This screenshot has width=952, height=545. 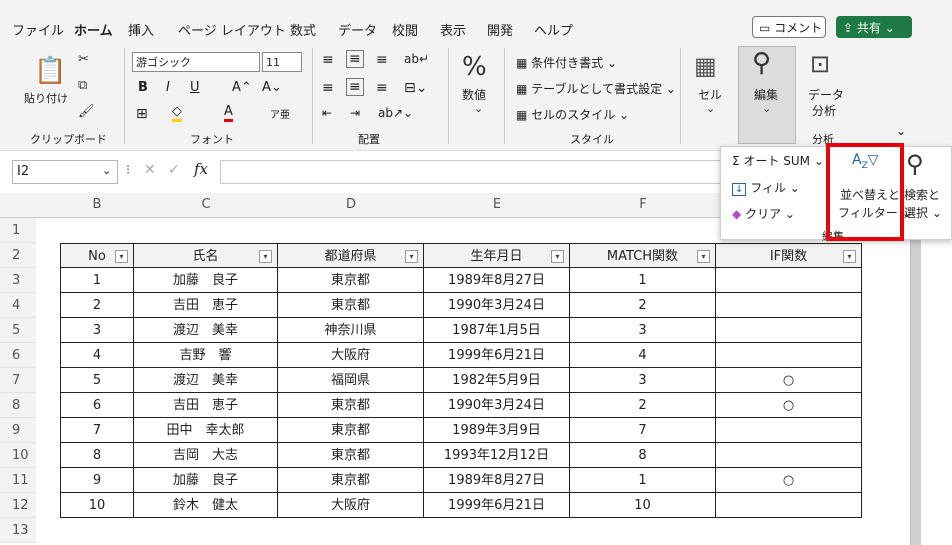 I want to click on paste-button: 貼り付け, so click(x=46, y=98).